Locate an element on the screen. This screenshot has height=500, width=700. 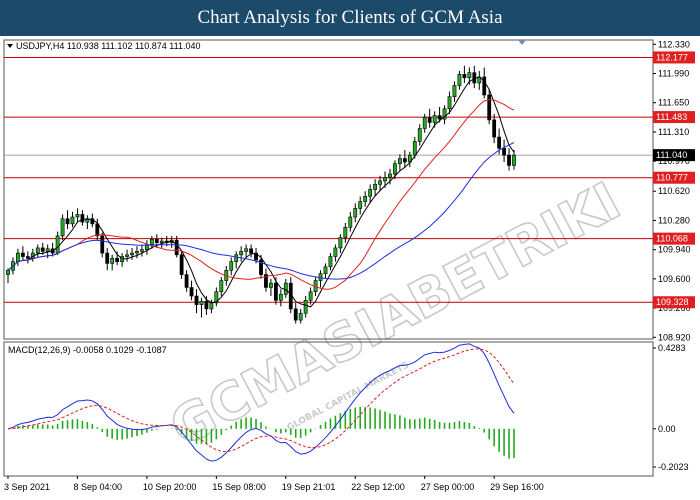
price-tick-label: 110.620 is located at coordinates (674, 191).